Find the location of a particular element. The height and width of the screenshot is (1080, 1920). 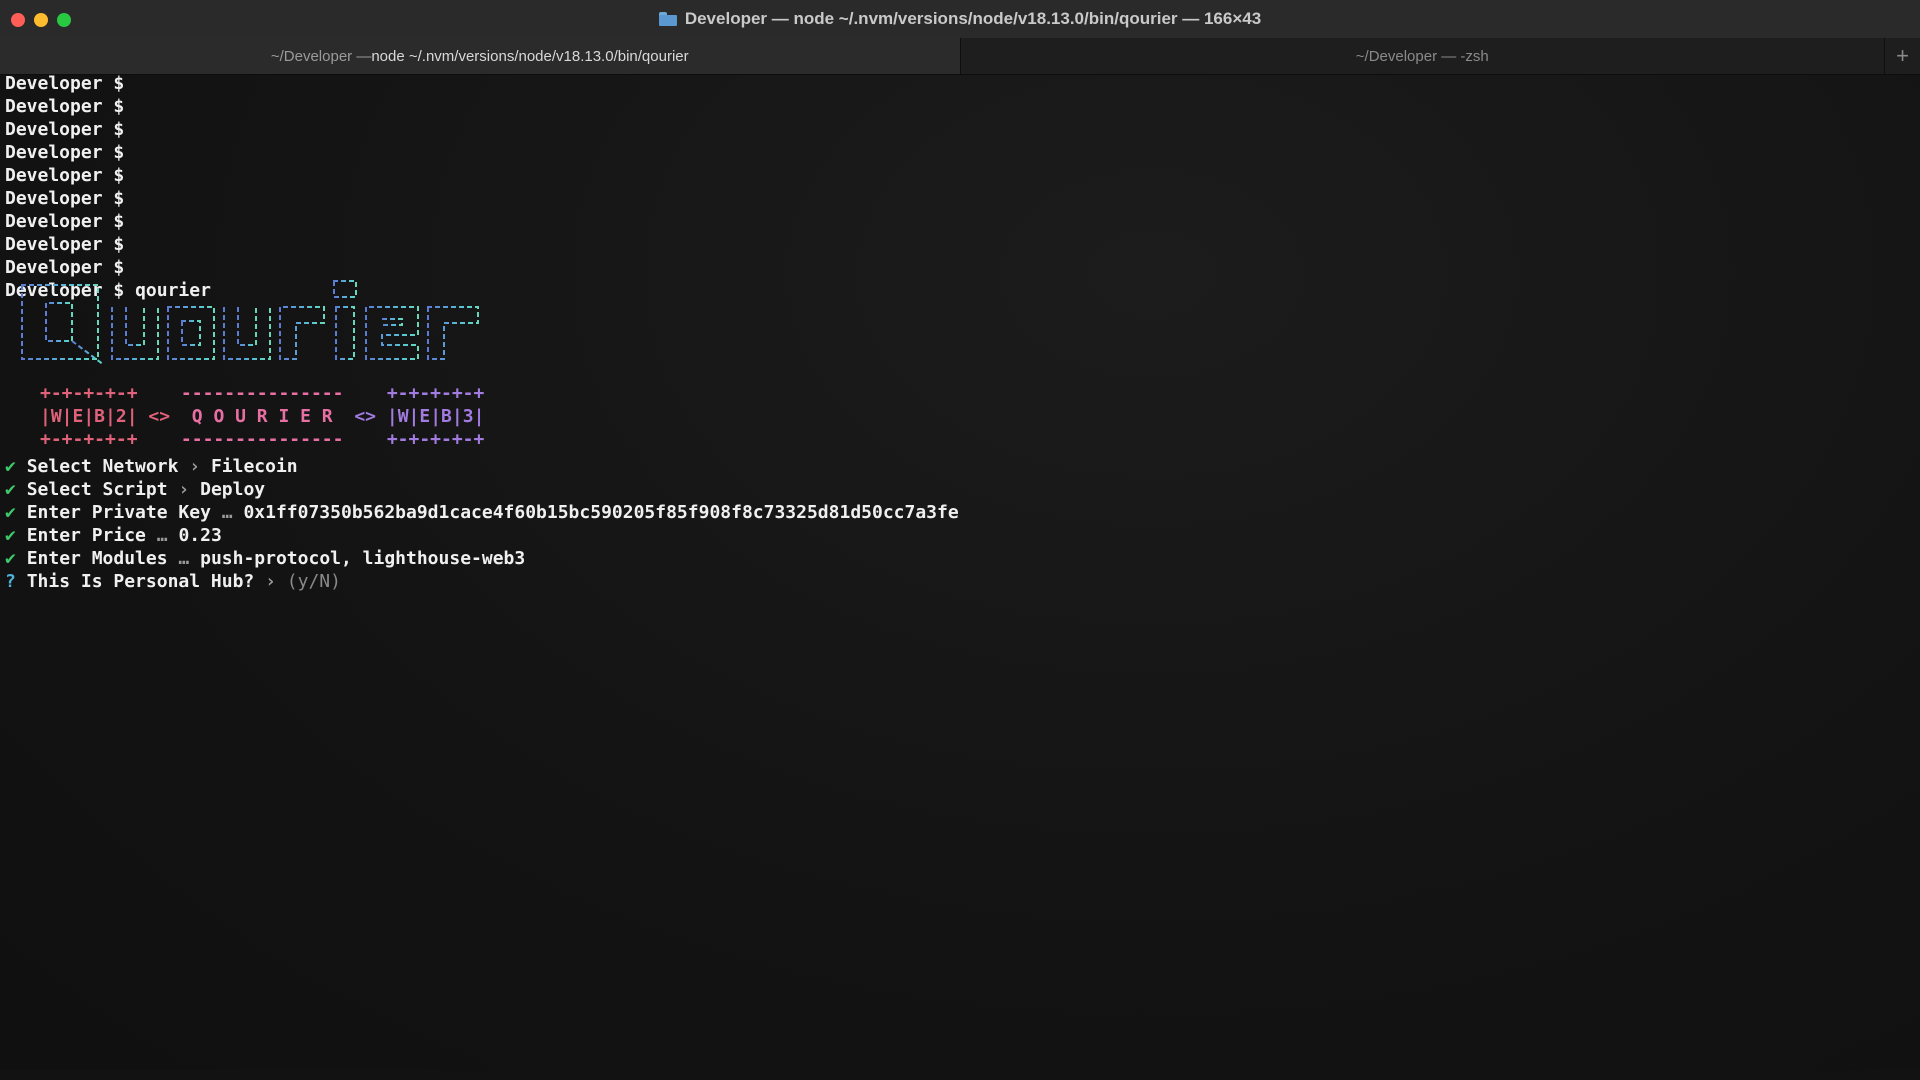

banner-bottom: +-+-+-+-+ --------------- +-+-+-+-+ is located at coordinates (262, 439).